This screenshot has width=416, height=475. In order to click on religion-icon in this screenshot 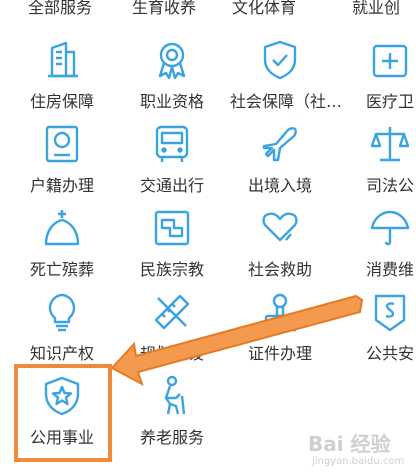, I will do `click(172, 228)`.